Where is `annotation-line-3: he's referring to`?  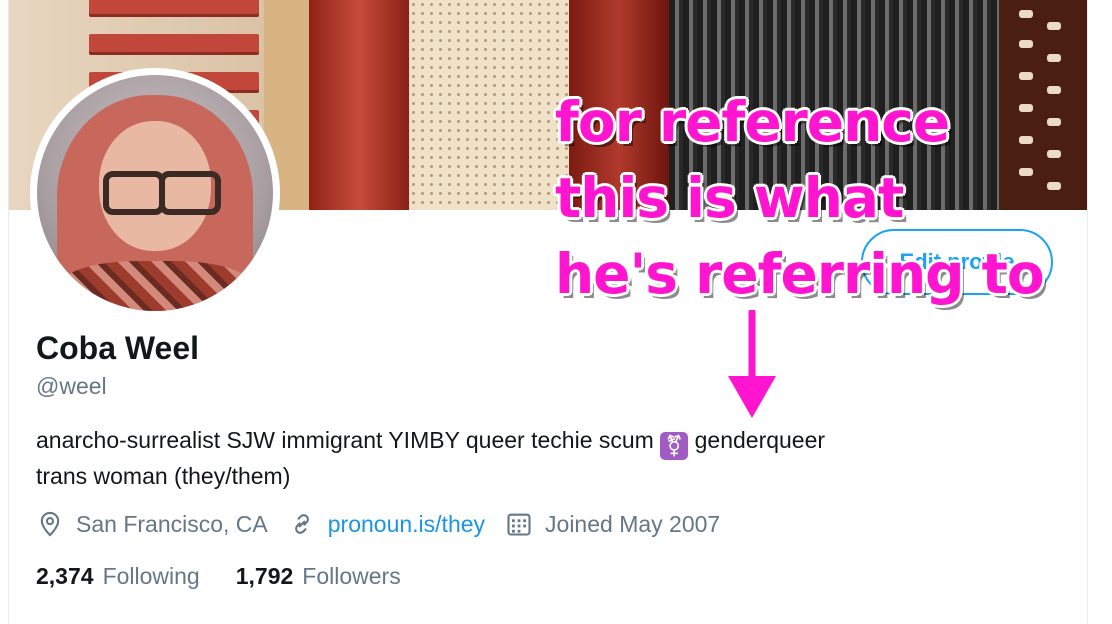 annotation-line-3: he's referring to is located at coordinates (800, 274).